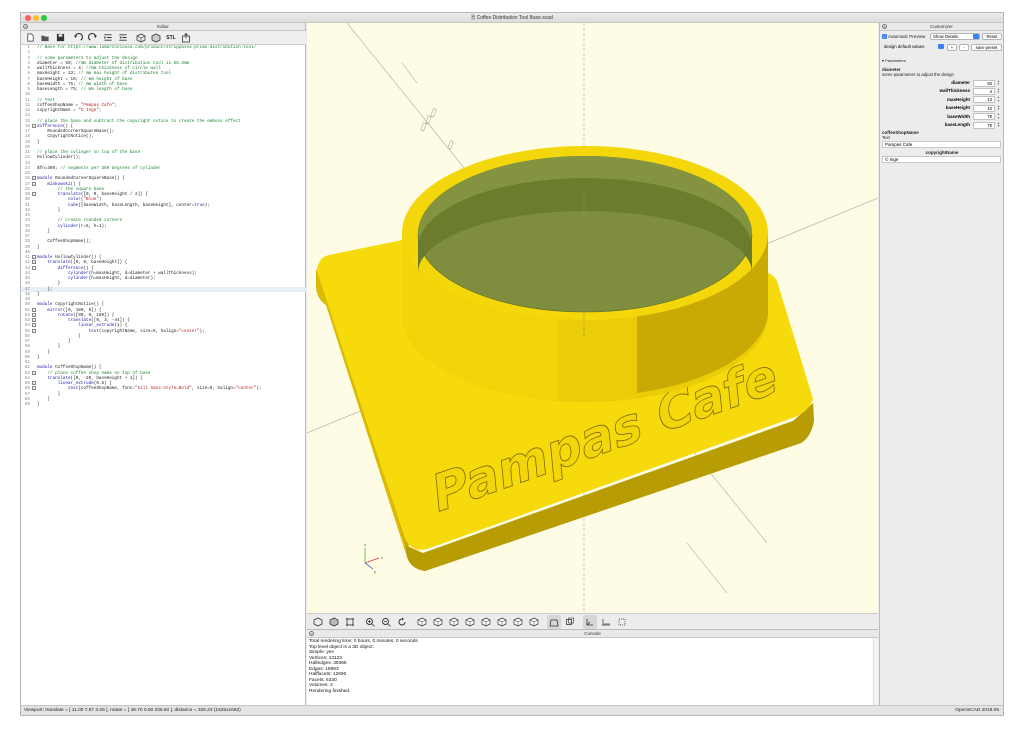 The image size is (1024, 736). Describe the element at coordinates (984, 100) in the screenshot. I see `param-value-input: 13` at that location.